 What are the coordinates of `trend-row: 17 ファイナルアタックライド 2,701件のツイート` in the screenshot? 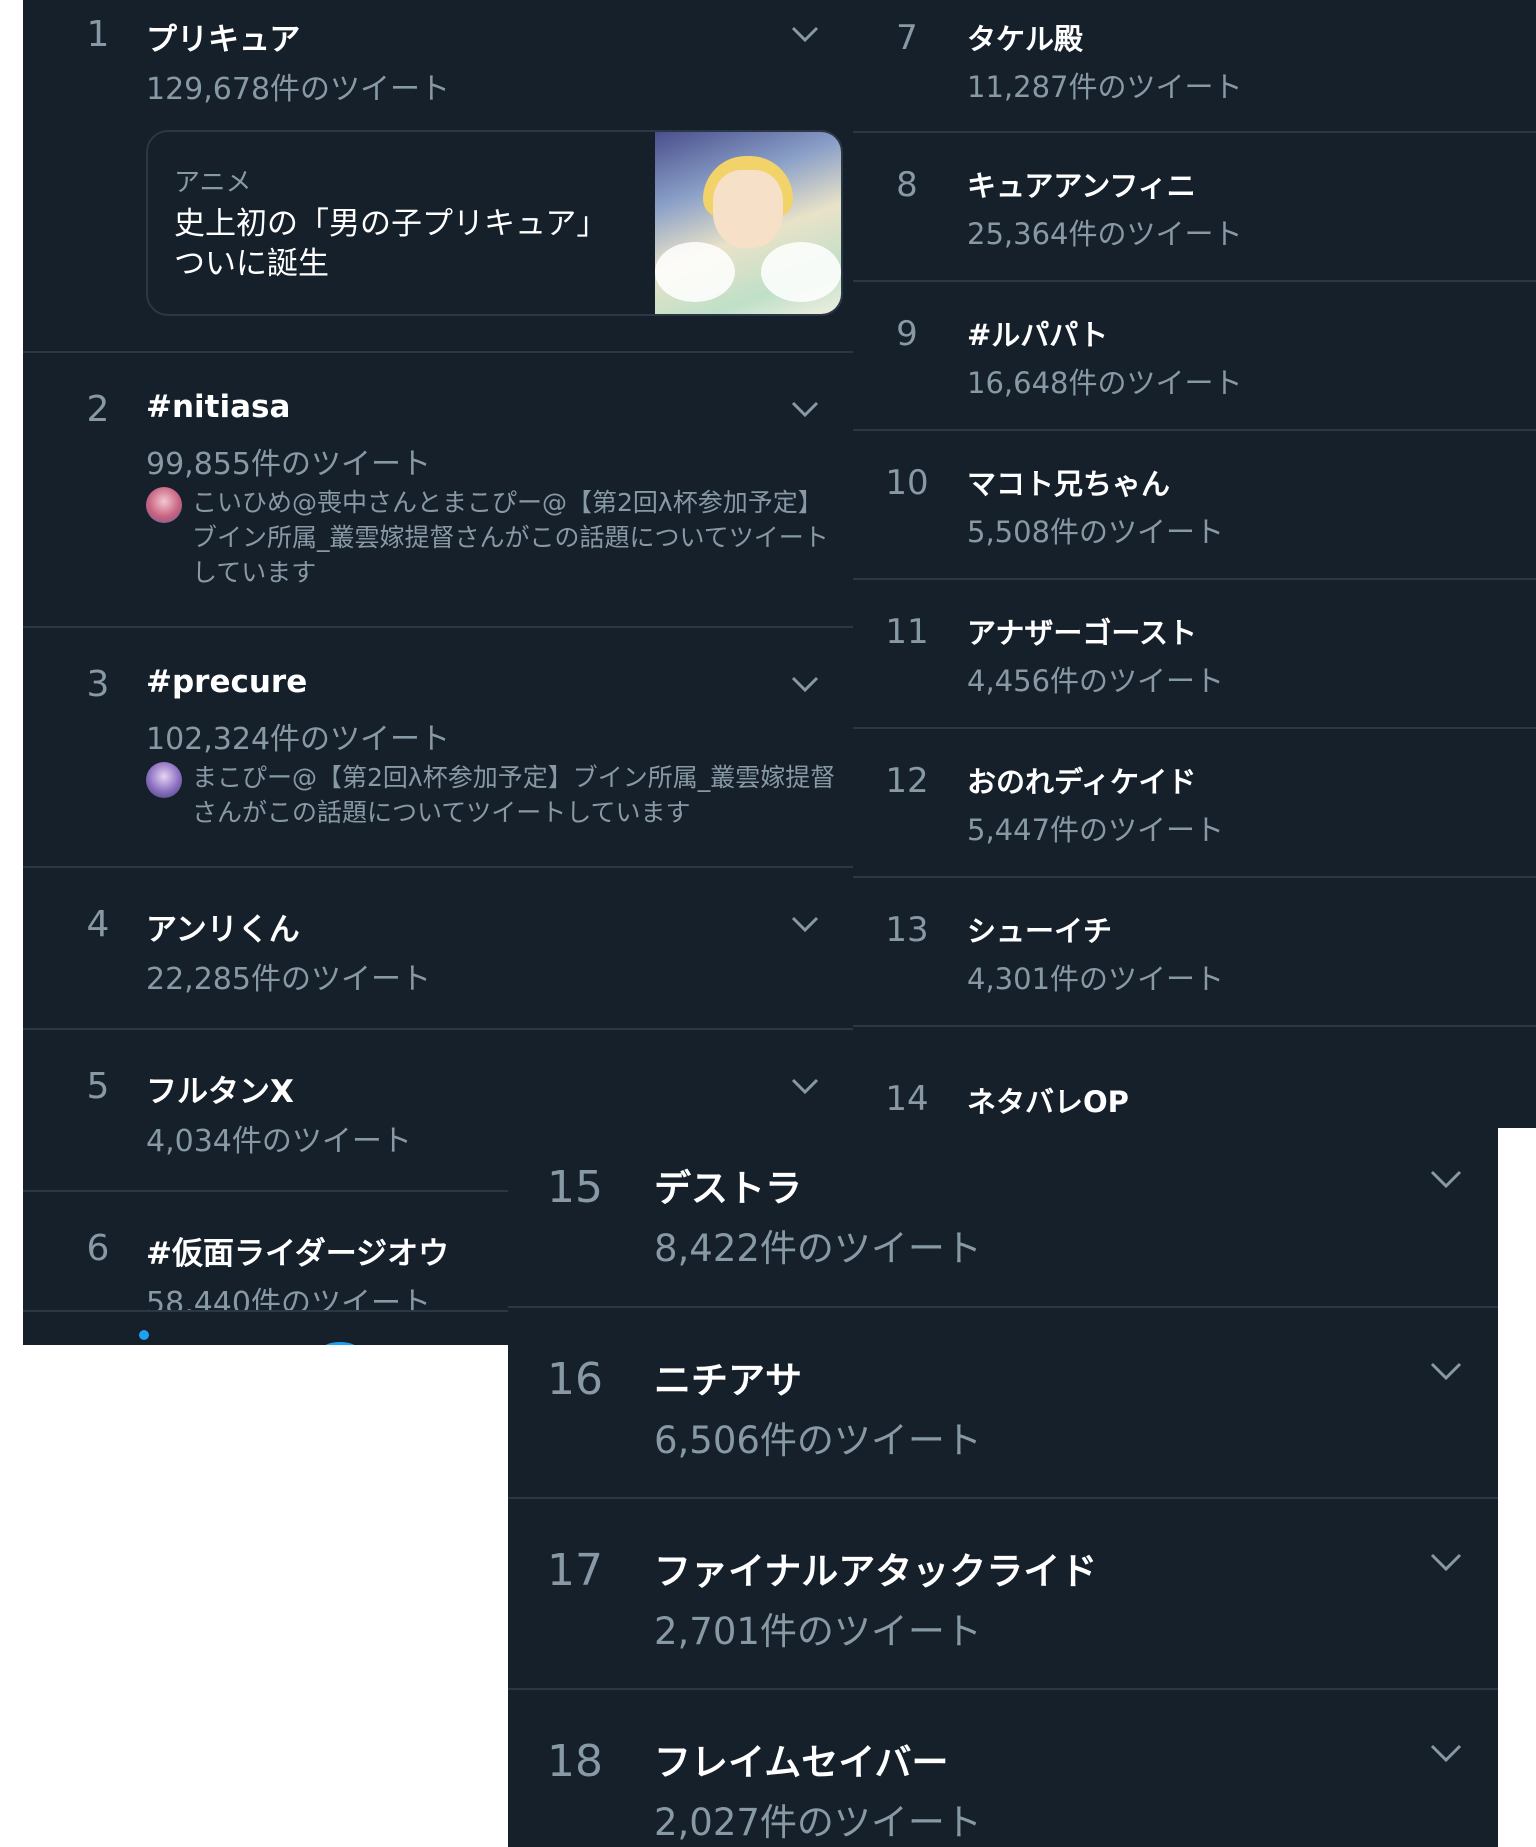 It's located at (1003, 1594).